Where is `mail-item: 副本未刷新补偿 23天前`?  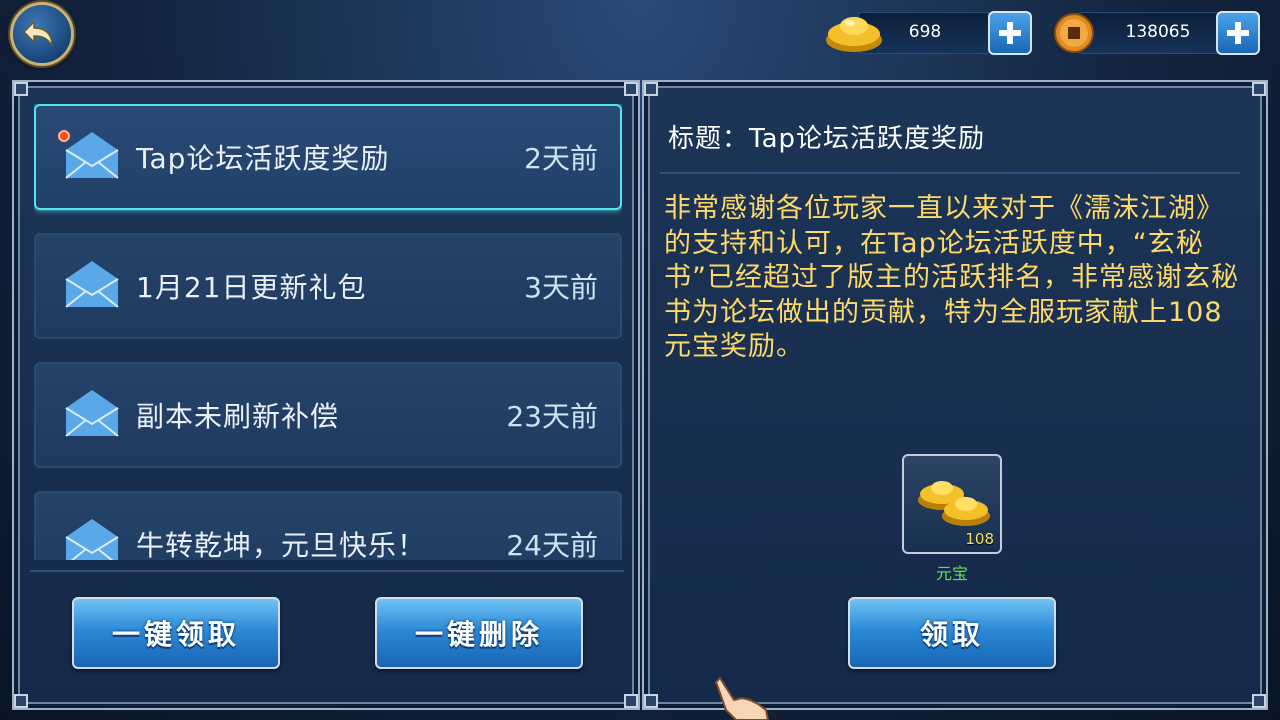 mail-item: 副本未刷新补偿 23天前 is located at coordinates (328, 415).